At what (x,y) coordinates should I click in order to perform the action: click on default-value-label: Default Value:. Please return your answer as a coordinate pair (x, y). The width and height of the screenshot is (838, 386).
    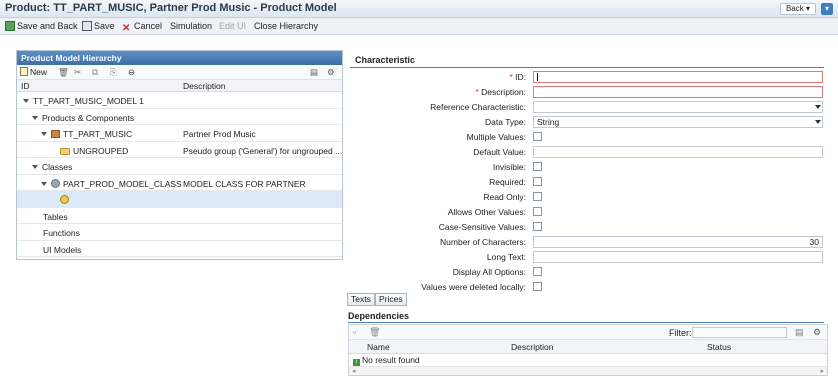
    Looking at the image, I should click on (499, 152).